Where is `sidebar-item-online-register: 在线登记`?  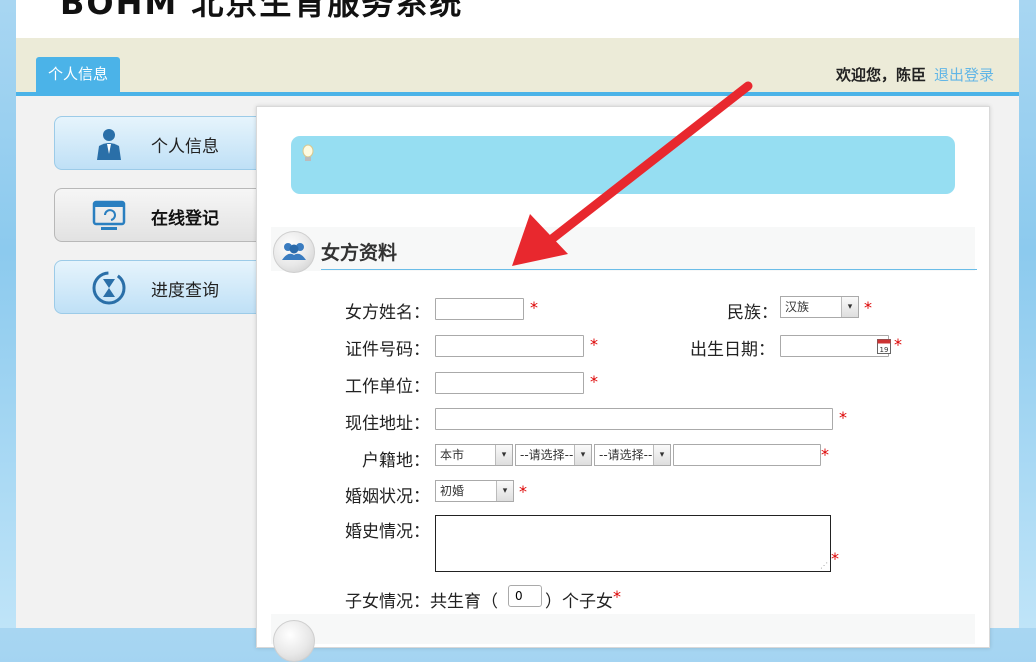 sidebar-item-online-register: 在线登记 is located at coordinates (160, 215).